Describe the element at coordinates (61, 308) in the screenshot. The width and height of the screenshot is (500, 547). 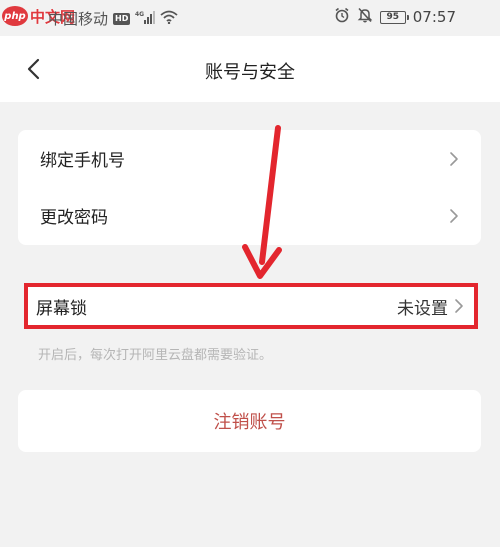
I see `screen-lock-label: 屏幕锁` at that location.